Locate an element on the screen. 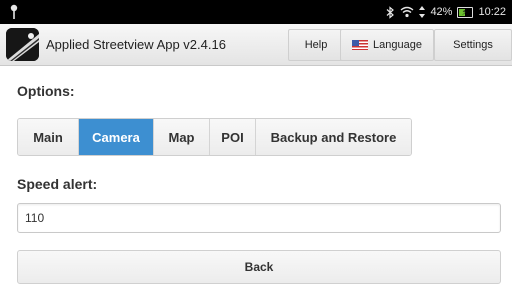  wifi-icon is located at coordinates (407, 12).